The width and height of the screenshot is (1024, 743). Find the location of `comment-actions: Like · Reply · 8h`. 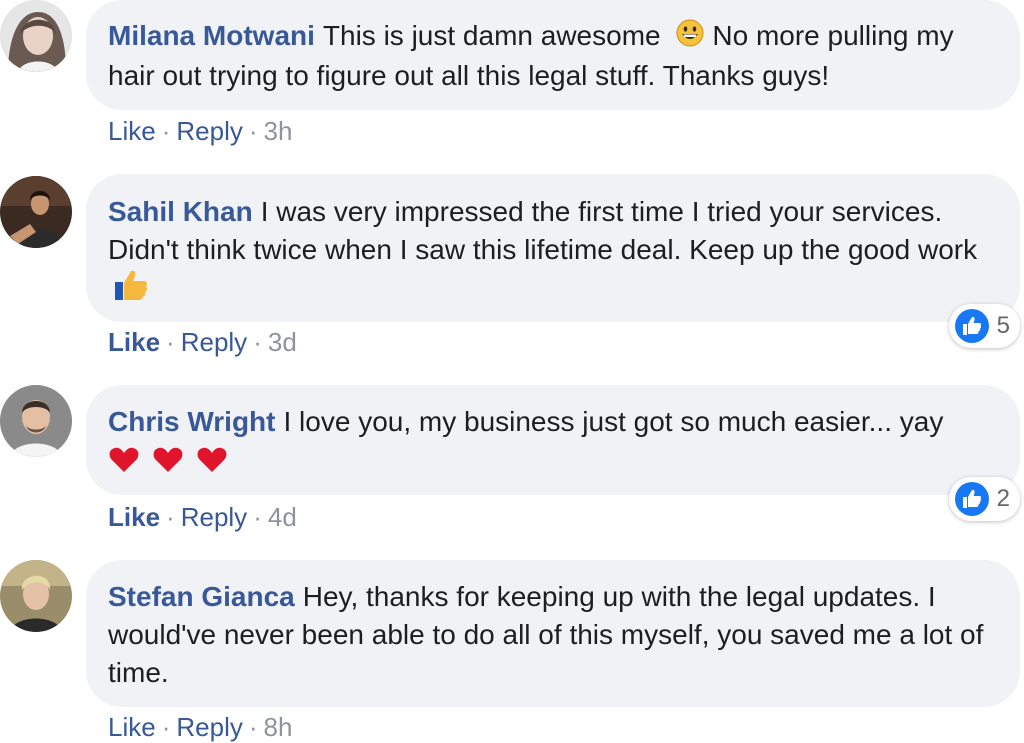

comment-actions: Like · Reply · 8h is located at coordinates (200, 727).